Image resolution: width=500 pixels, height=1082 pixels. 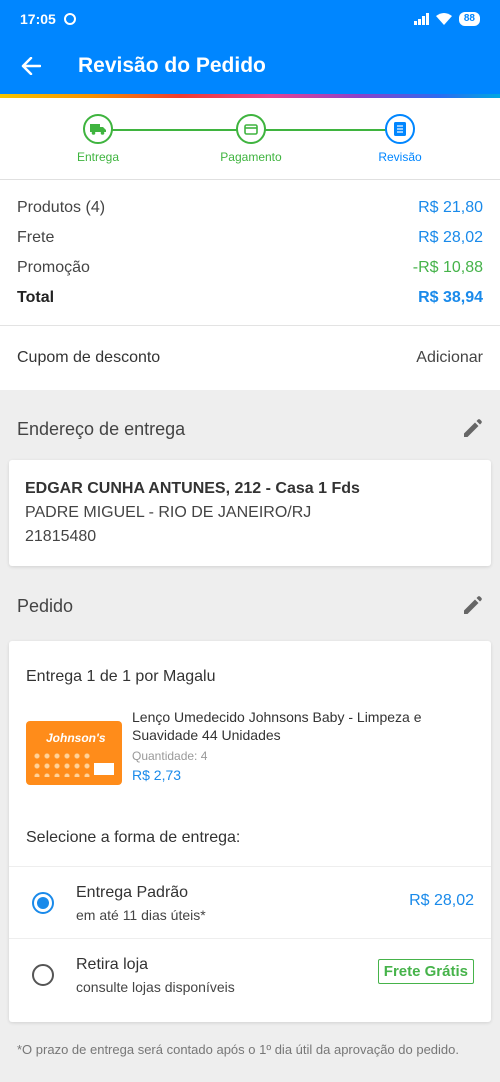 What do you see at coordinates (251, 157) in the screenshot?
I see `step-label: Pagamento` at bounding box center [251, 157].